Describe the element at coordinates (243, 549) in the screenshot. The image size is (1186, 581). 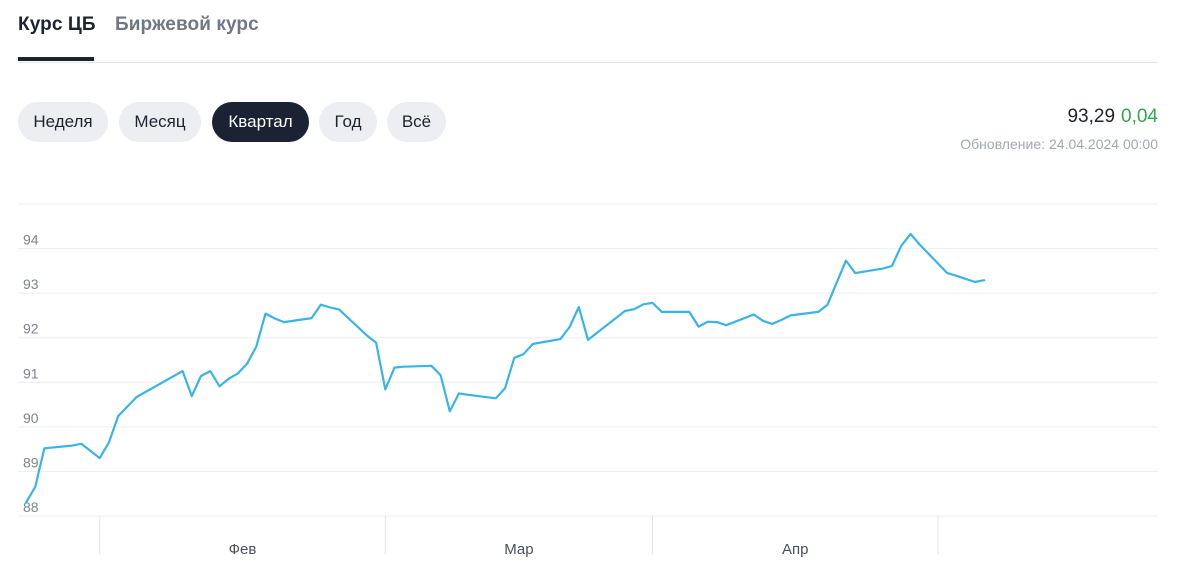
I see `x-tick-label: Фев` at that location.